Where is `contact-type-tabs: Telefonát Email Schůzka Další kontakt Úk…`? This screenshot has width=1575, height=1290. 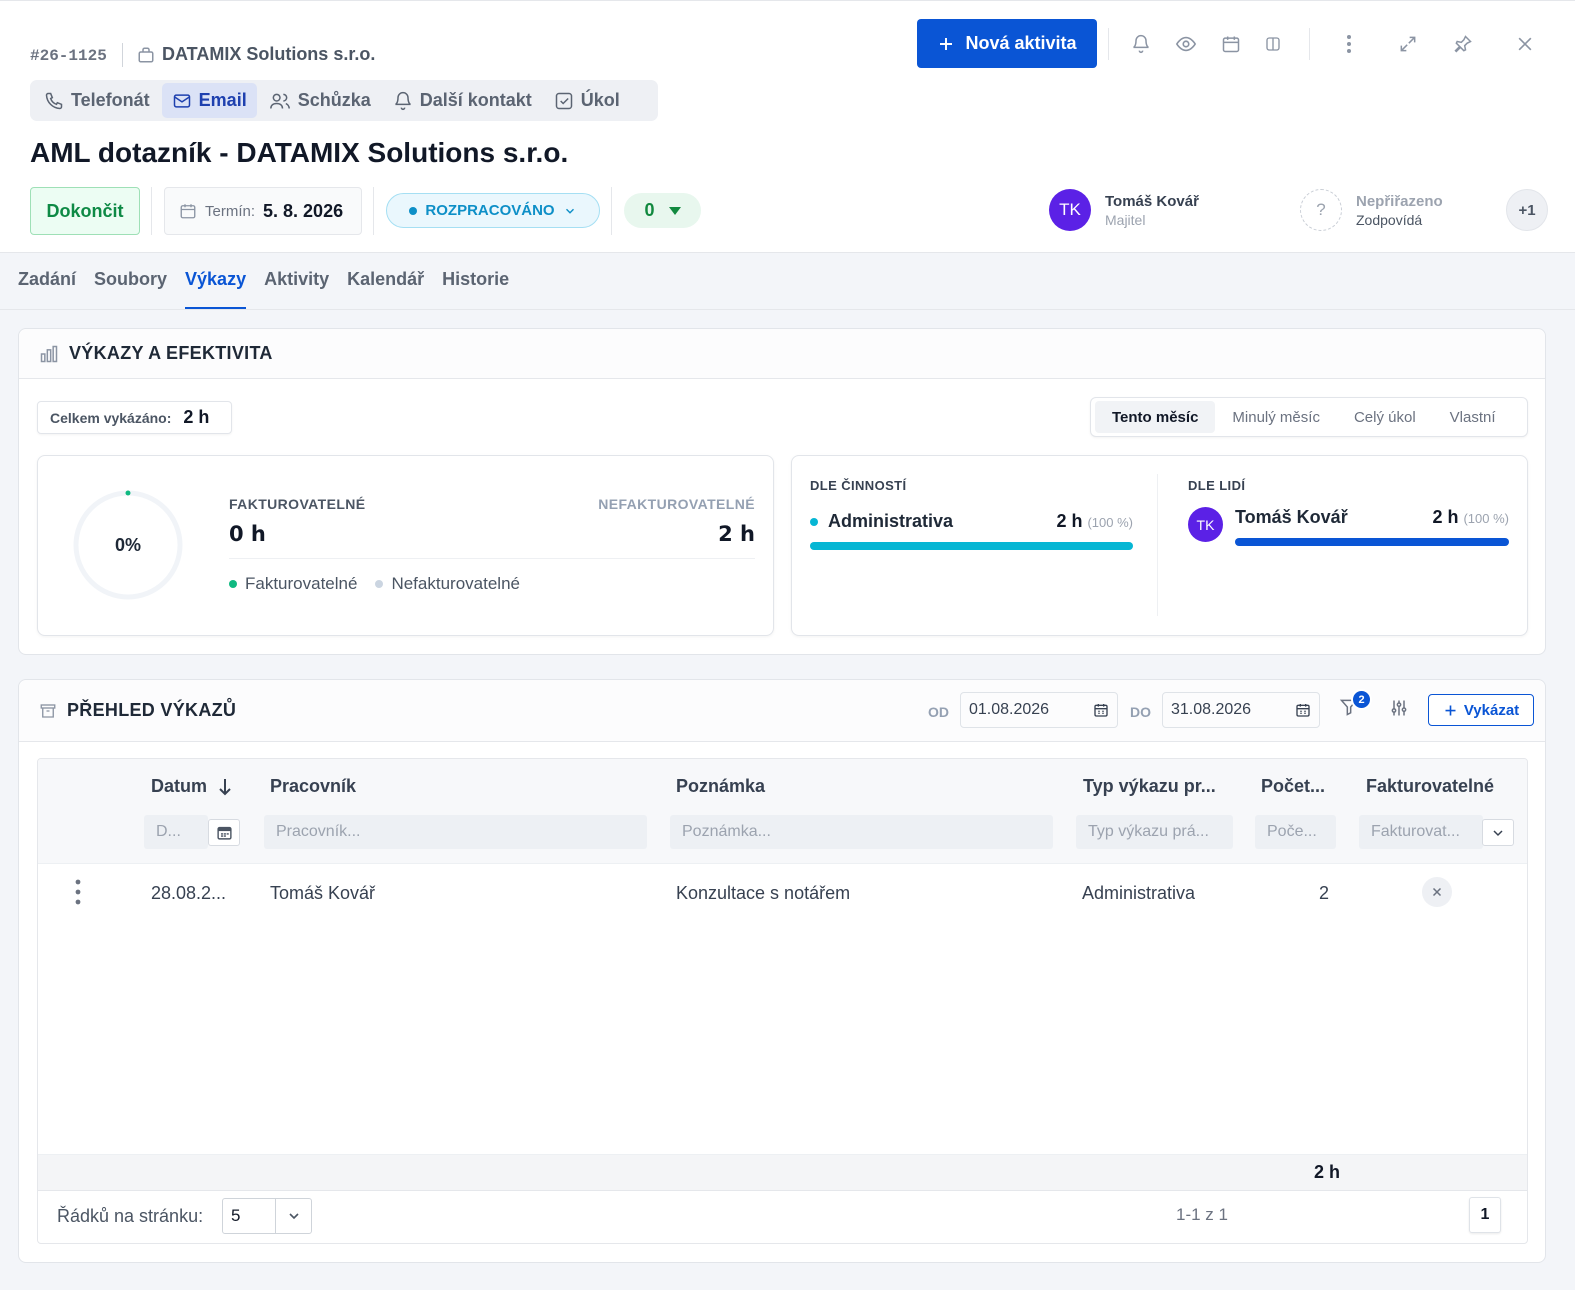 contact-type-tabs: Telefonát Email Schůzka Další kontakt Úk… is located at coordinates (344, 100).